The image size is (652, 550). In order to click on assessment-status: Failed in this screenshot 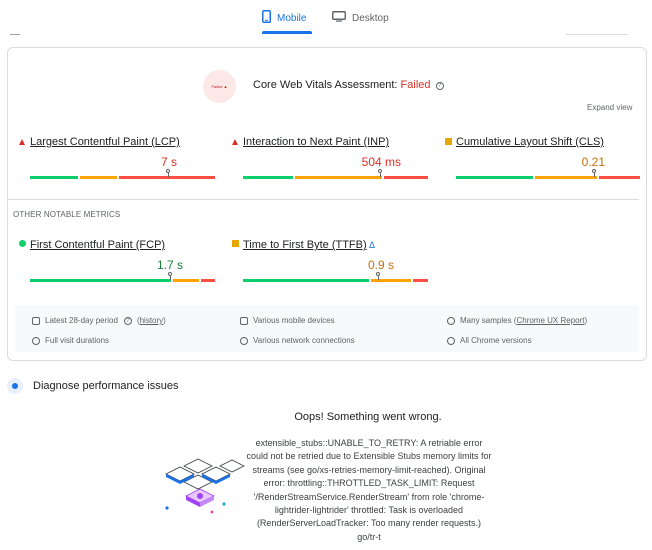, I will do `click(415, 85)`.